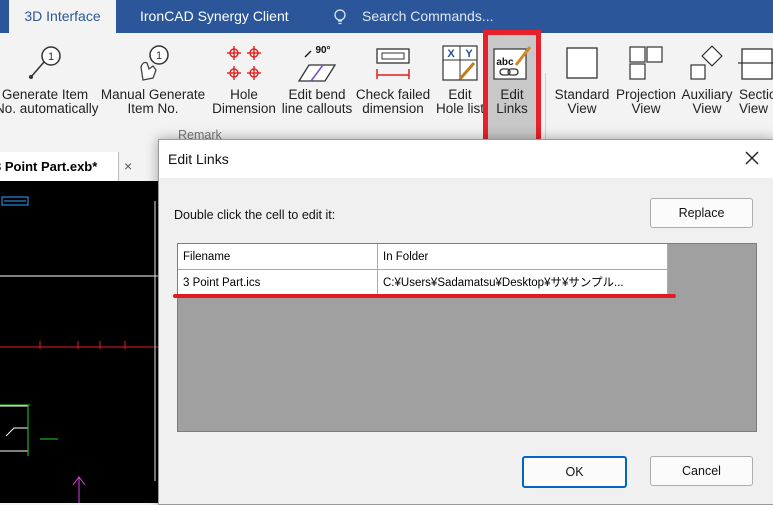 The height and width of the screenshot is (505, 773). What do you see at coordinates (574, 472) in the screenshot?
I see `ok-button: OK` at bounding box center [574, 472].